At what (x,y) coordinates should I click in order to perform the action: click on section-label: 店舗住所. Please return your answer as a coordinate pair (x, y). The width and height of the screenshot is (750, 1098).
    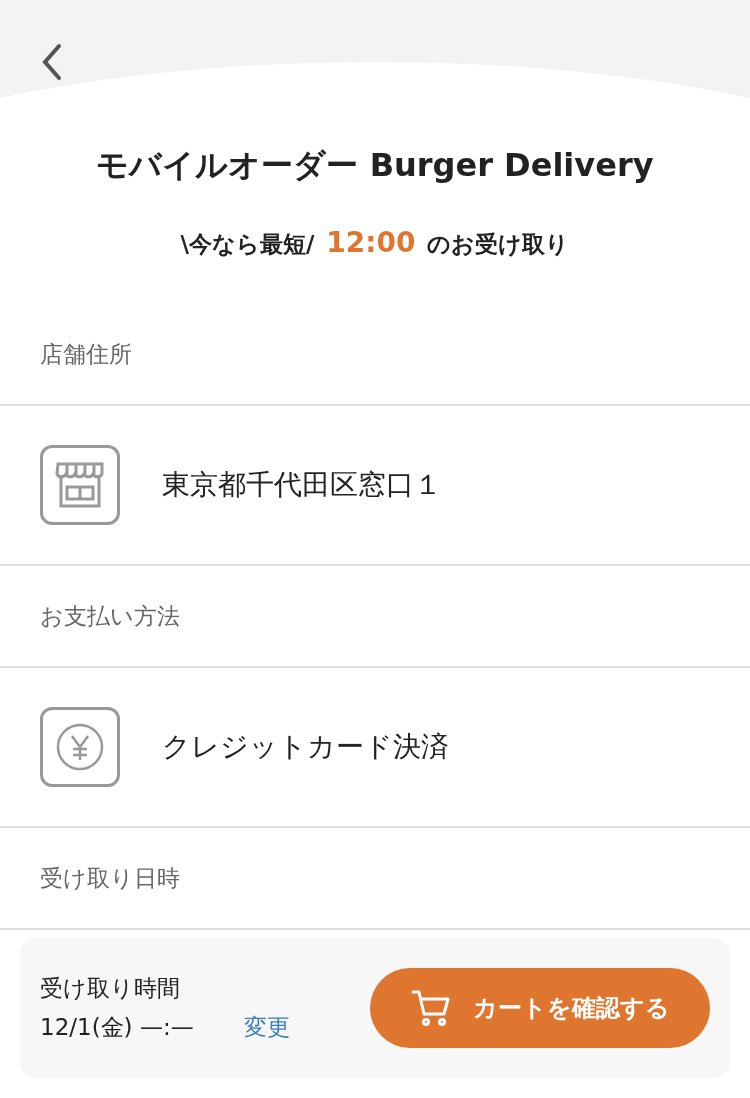
    Looking at the image, I should click on (86, 354).